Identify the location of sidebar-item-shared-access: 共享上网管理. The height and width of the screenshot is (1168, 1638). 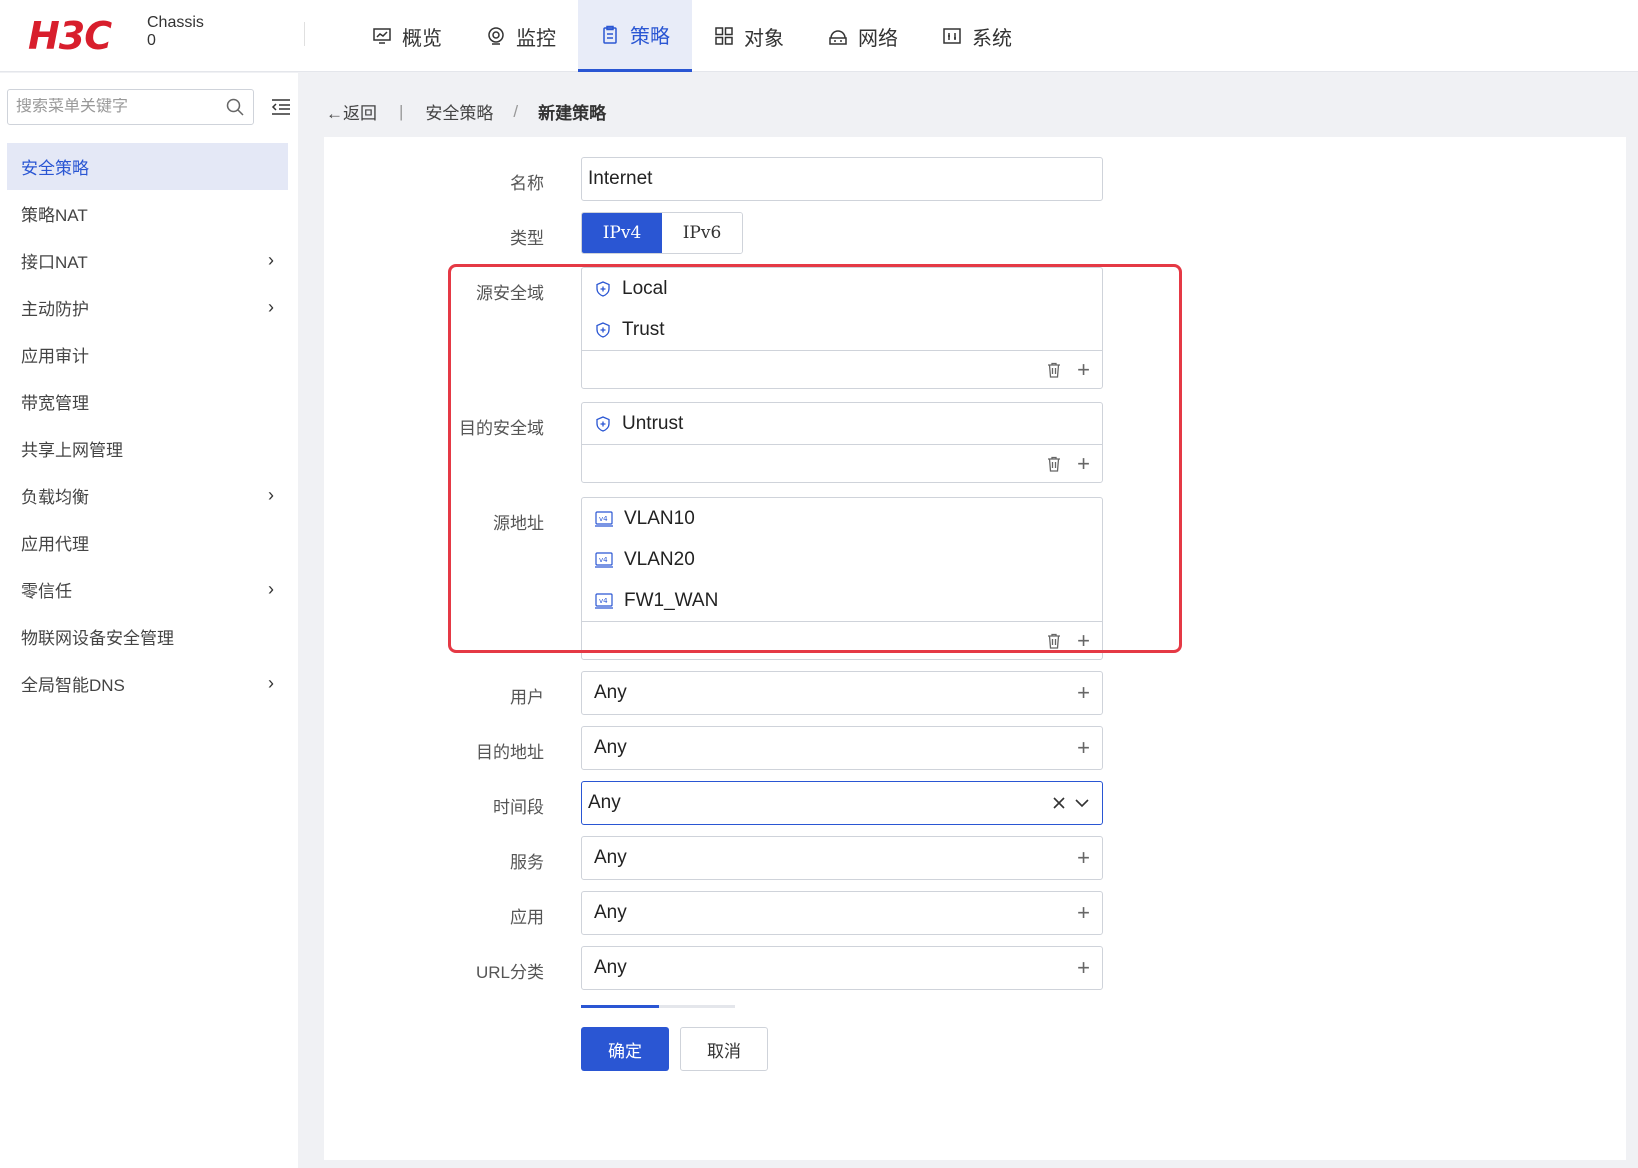
(147, 448).